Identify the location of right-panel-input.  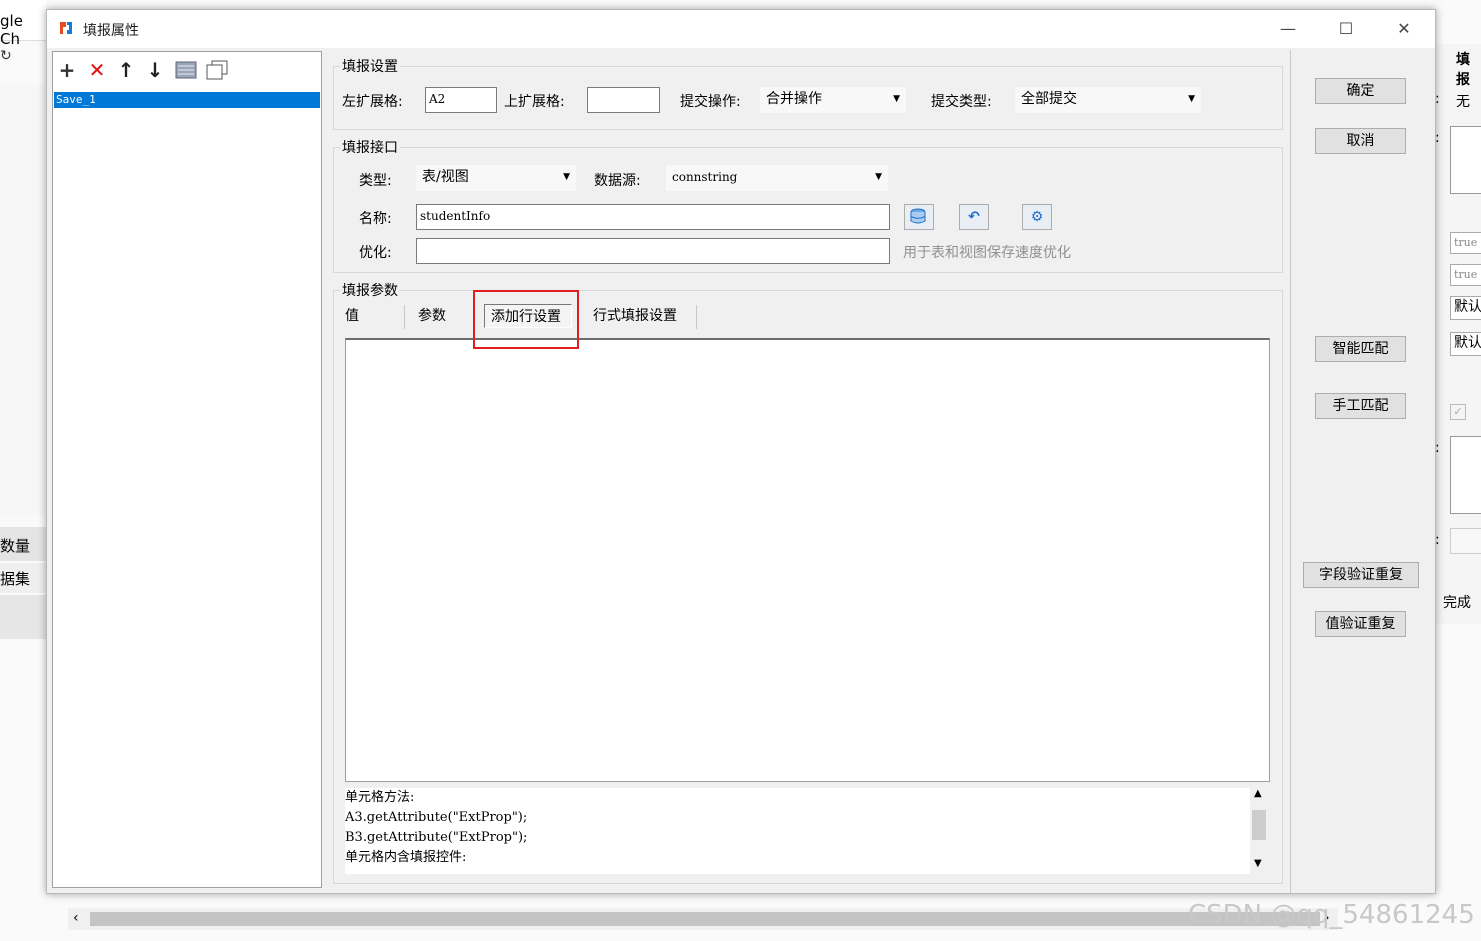
(1465, 541).